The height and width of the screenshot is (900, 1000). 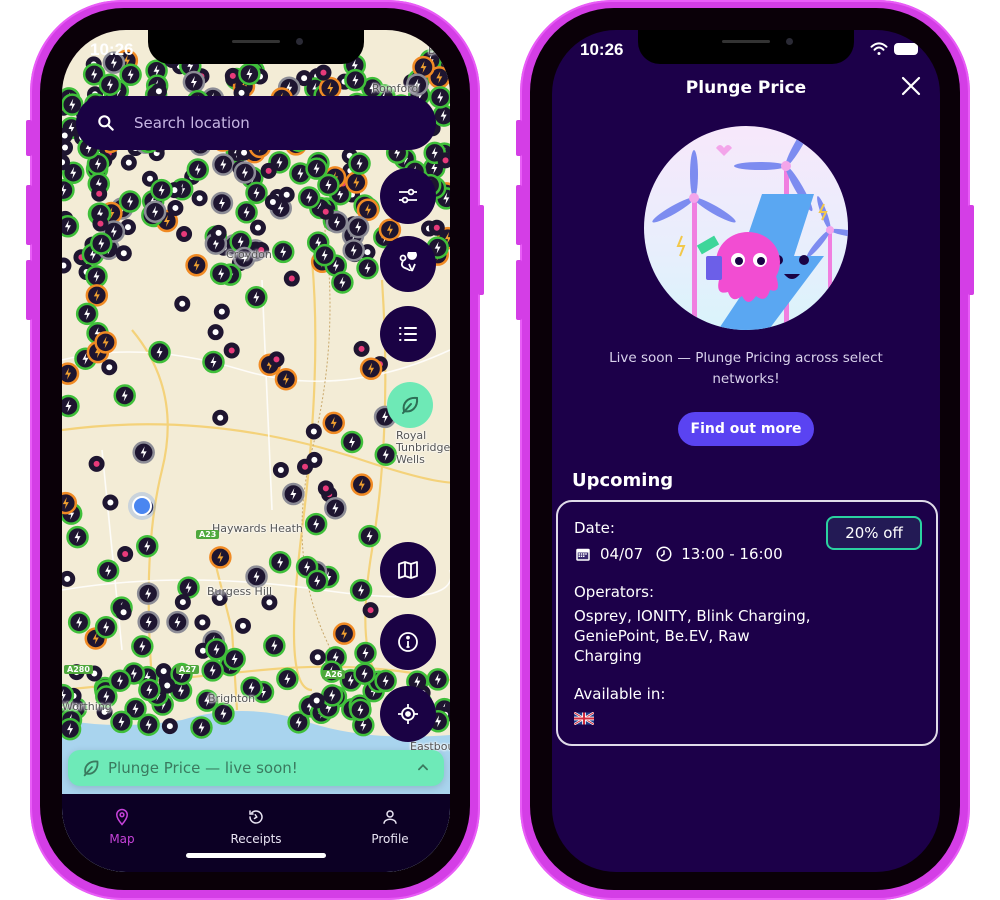 What do you see at coordinates (408, 642) in the screenshot?
I see `info-button` at bounding box center [408, 642].